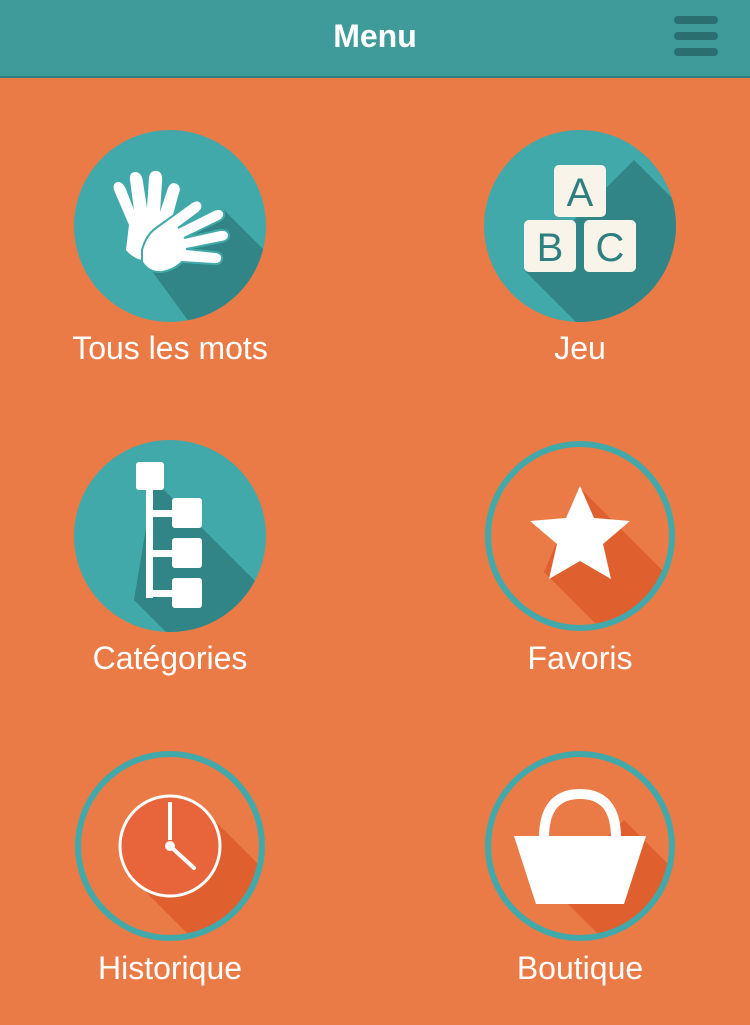 The image size is (750, 1025). Describe the element at coordinates (580, 226) in the screenshot. I see `abc-blocks-icon: A B C` at that location.